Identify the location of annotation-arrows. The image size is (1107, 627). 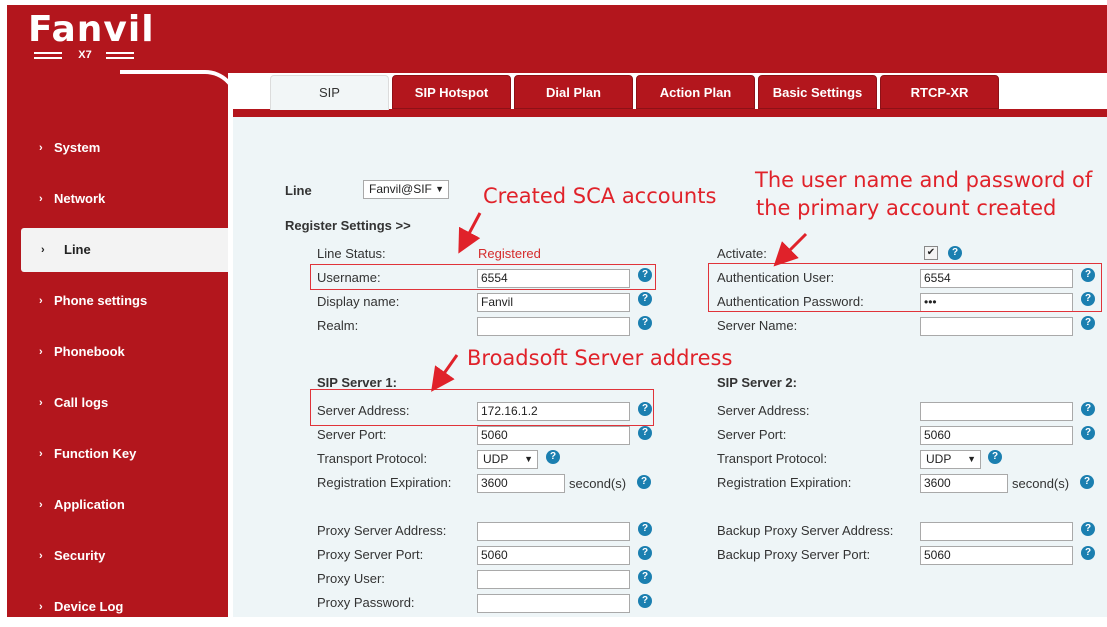
(619, 302).